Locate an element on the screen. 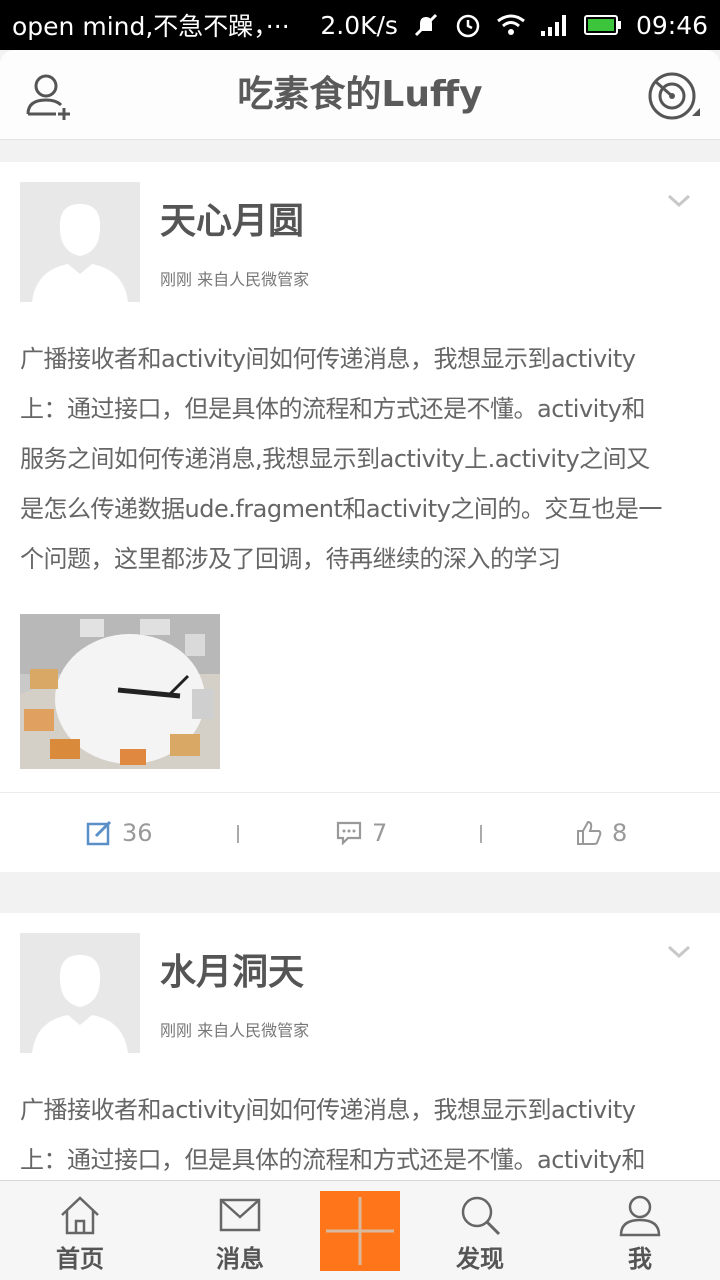  repost-button: 36 is located at coordinates (119, 833).